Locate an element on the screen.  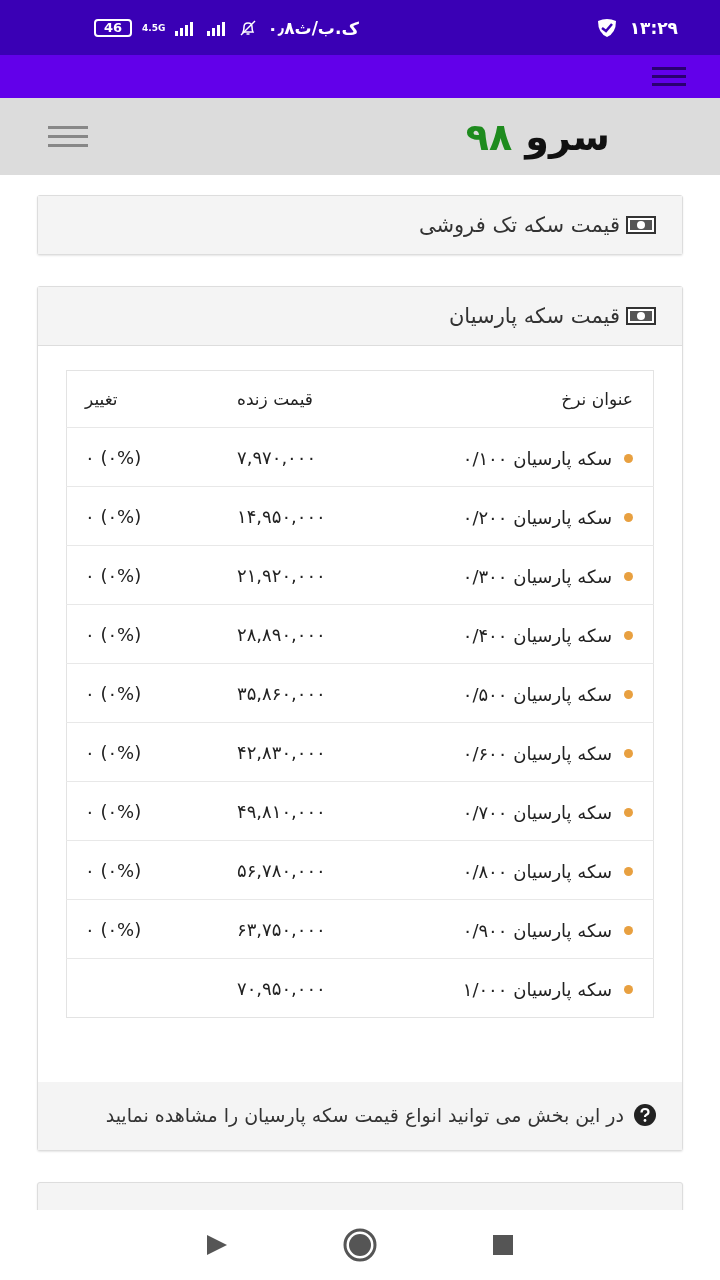
battery-indicator: 46 is located at coordinates (113, 27).